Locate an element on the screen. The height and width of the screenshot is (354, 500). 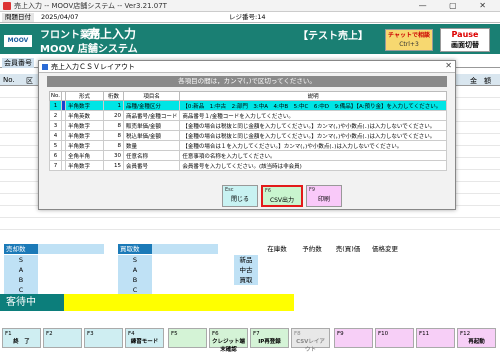
main-col-amount: 金 額 is located at coordinates (480, 81).